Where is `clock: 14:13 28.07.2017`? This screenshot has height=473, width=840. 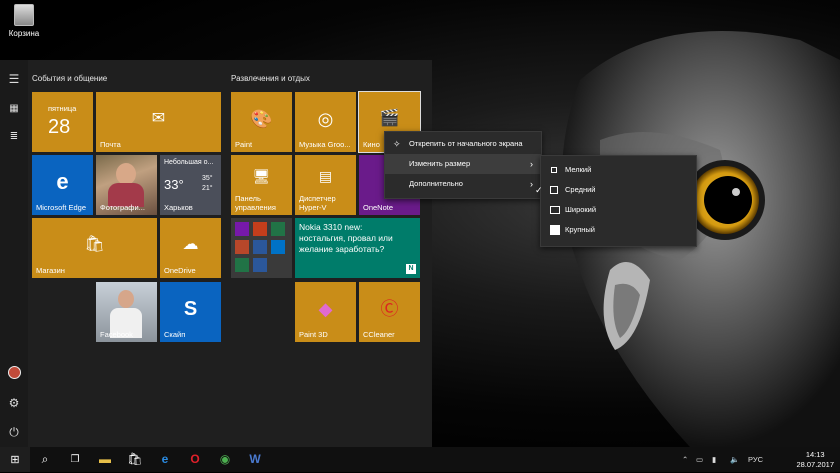
clock: 14:13 28.07.2017 is located at coordinates (815, 460).